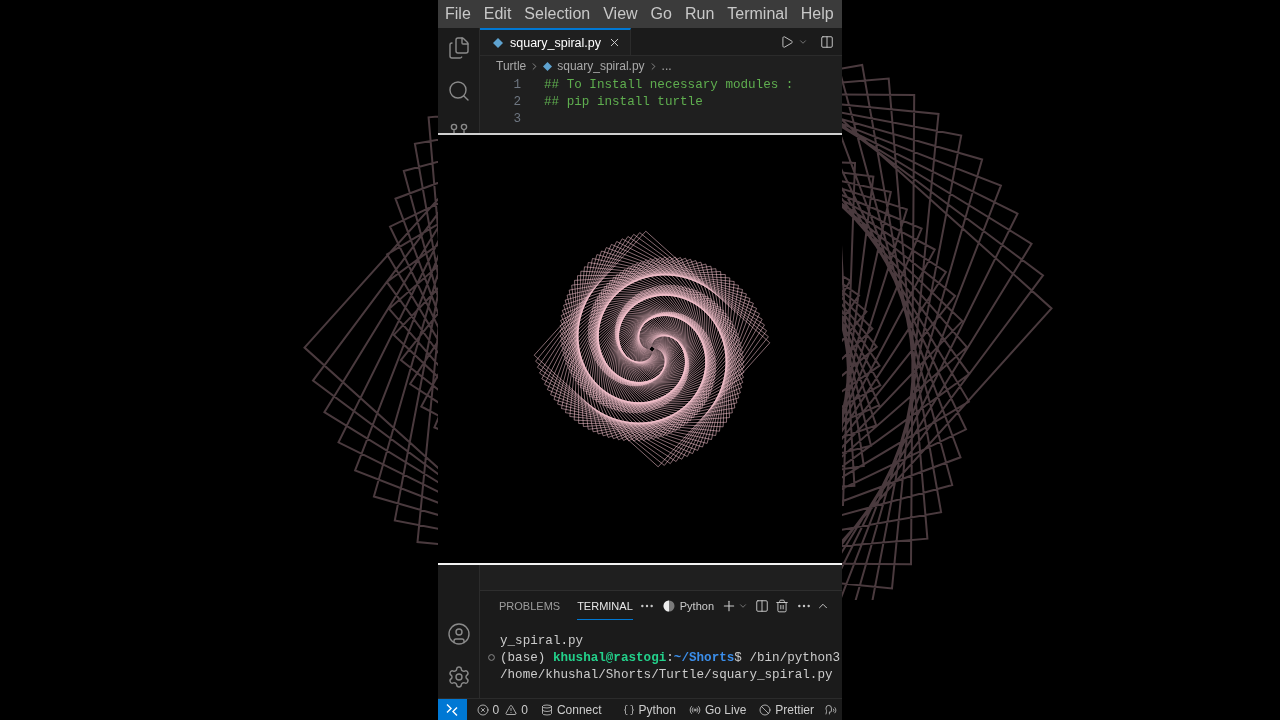 This screenshot has height=720, width=1280. I want to click on code-line: ## pip install turtle, so click(623, 101).